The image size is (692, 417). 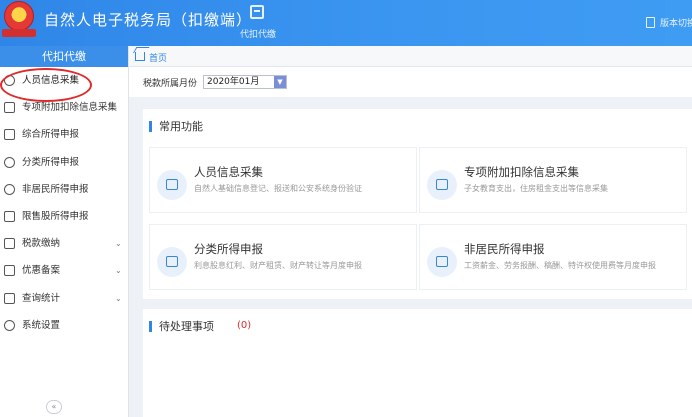 I want to click on sidebar-item-label: 税款缴纳, so click(x=41, y=244).